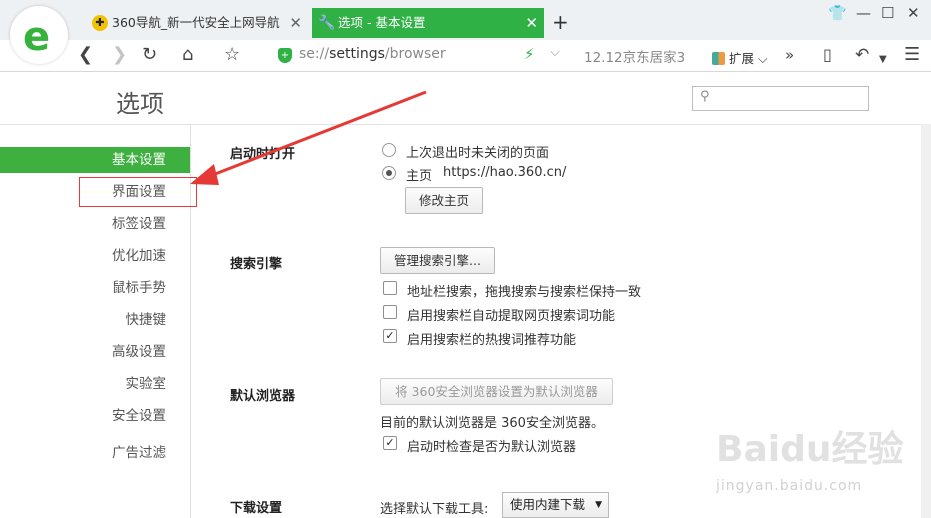  I want to click on favorite-star-icon: ☆, so click(232, 55).